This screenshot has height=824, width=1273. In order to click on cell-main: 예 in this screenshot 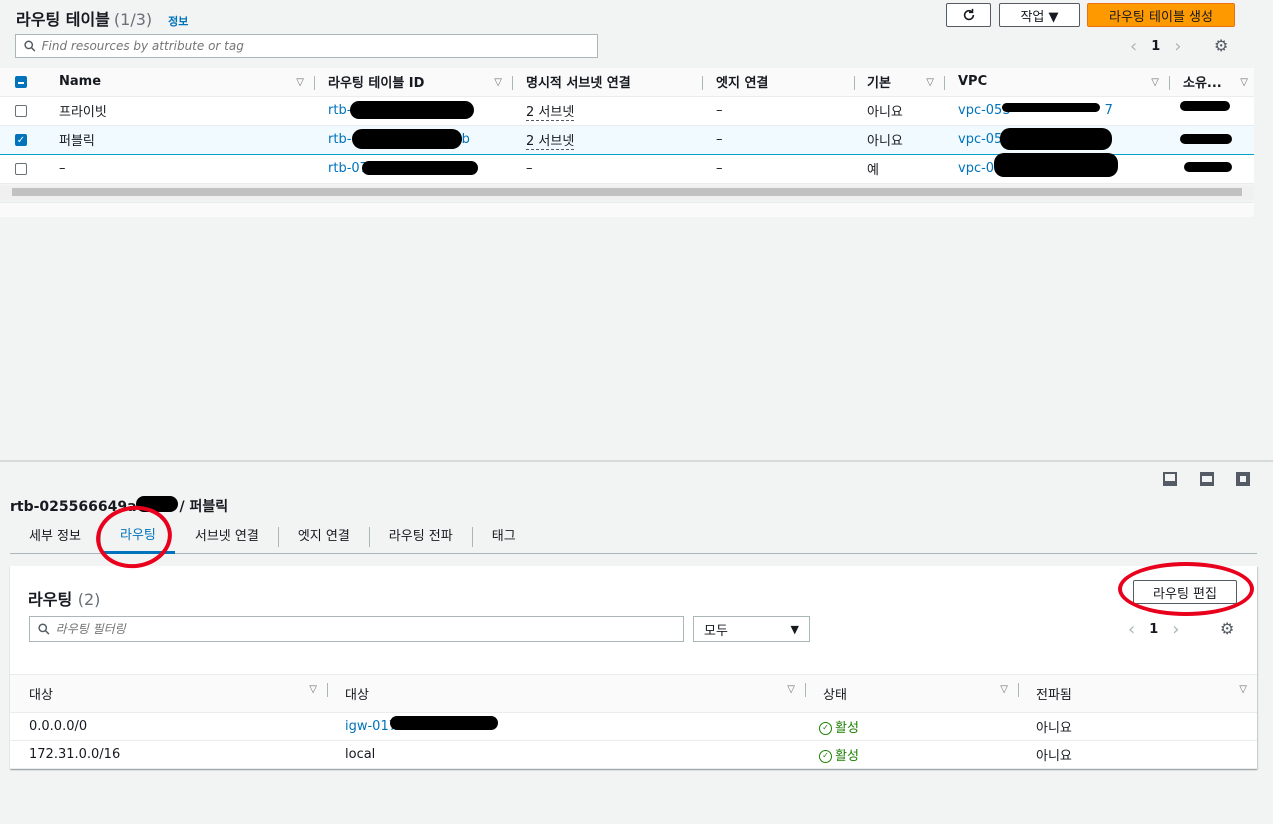, I will do `click(899, 169)`.